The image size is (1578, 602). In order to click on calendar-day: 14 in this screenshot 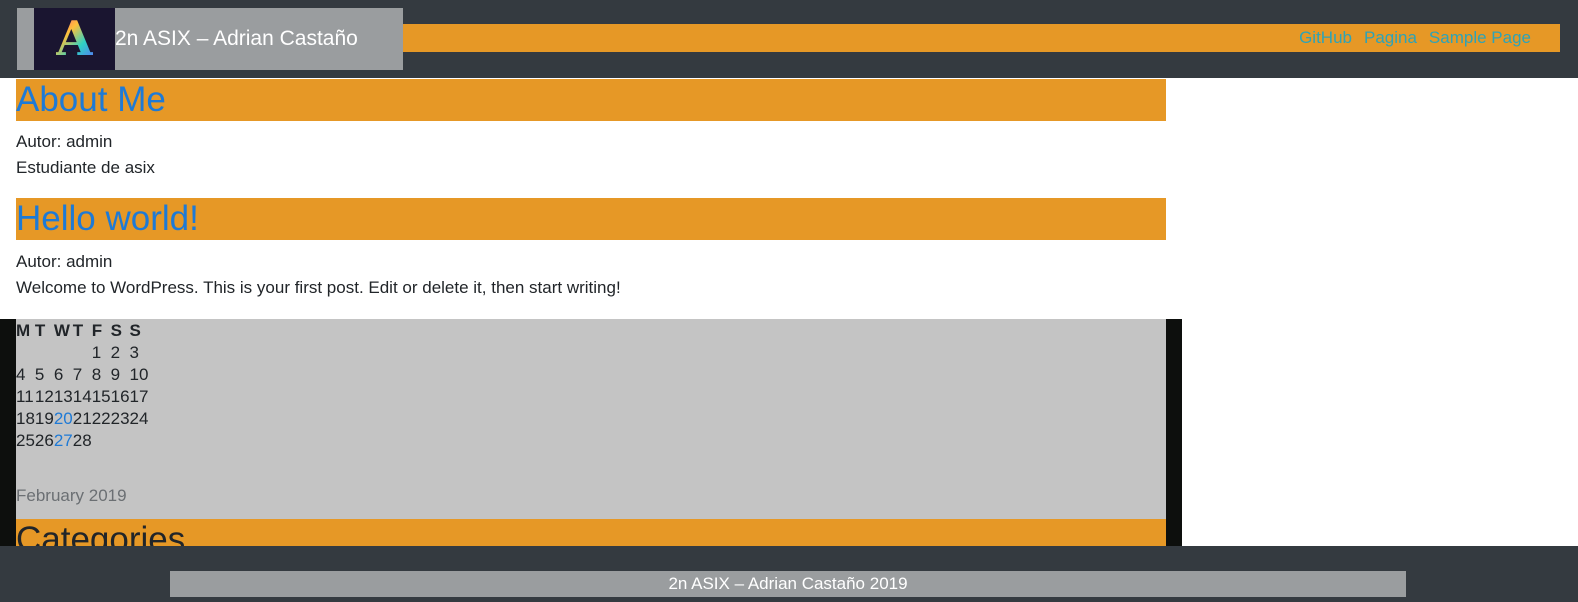, I will do `click(82, 396)`.